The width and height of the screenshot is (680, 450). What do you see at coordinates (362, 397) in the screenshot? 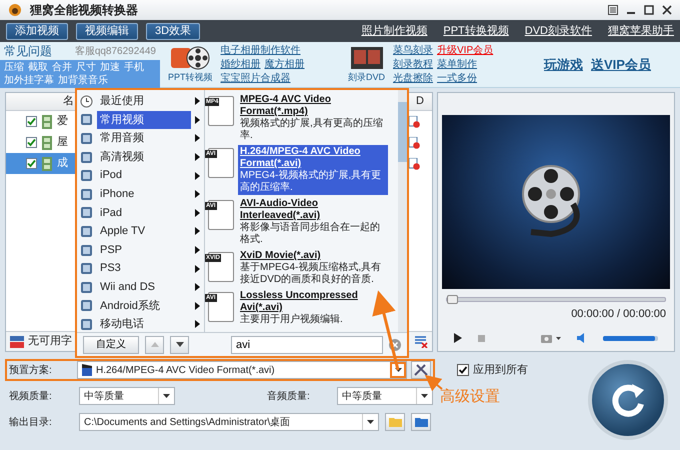
I see `select-value: 中等质量` at bounding box center [362, 397].